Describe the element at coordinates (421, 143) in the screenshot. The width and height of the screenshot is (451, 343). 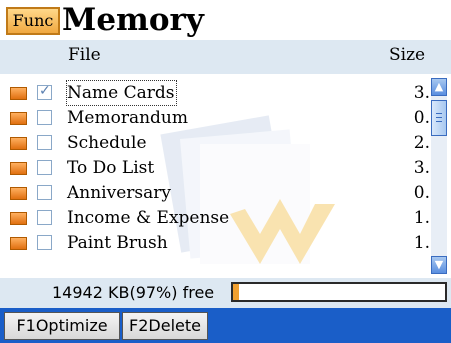
I see `file-size: 2.` at that location.